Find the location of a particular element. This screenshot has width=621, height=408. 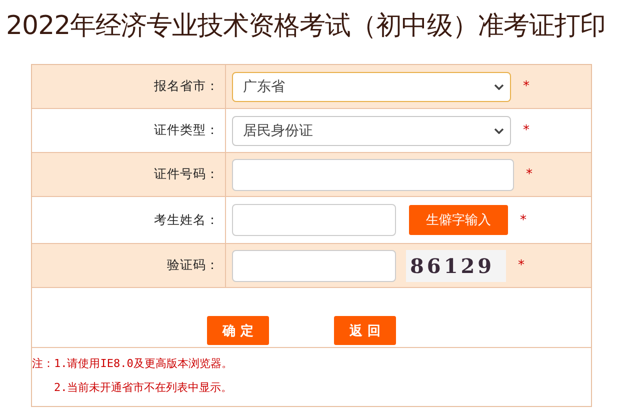

field-label: 报名省市： is located at coordinates (186, 86).